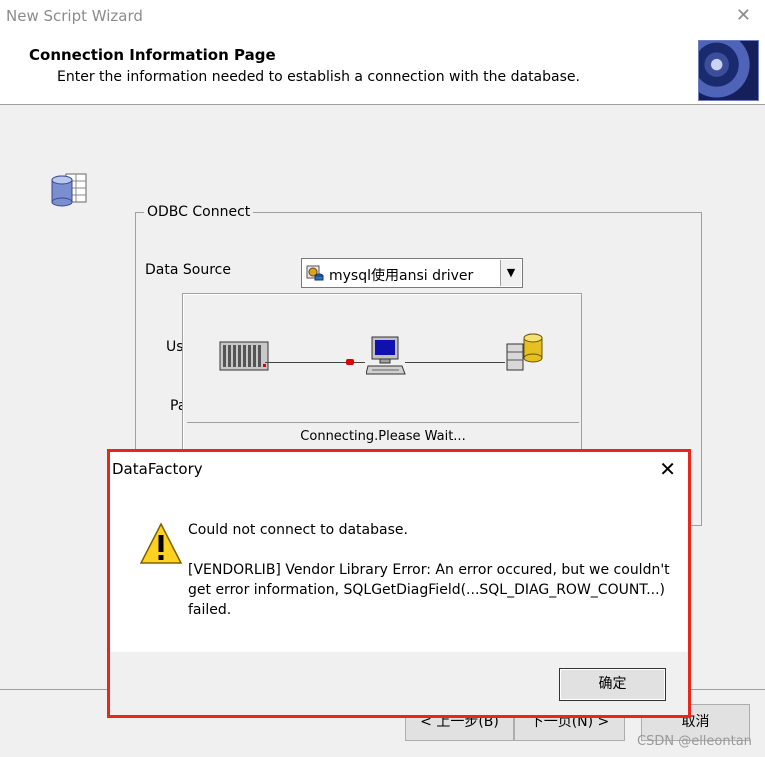 The height and width of the screenshot is (757, 765). What do you see at coordinates (152, 55) in the screenshot?
I see `page-title: Connection Information Page` at bounding box center [152, 55].